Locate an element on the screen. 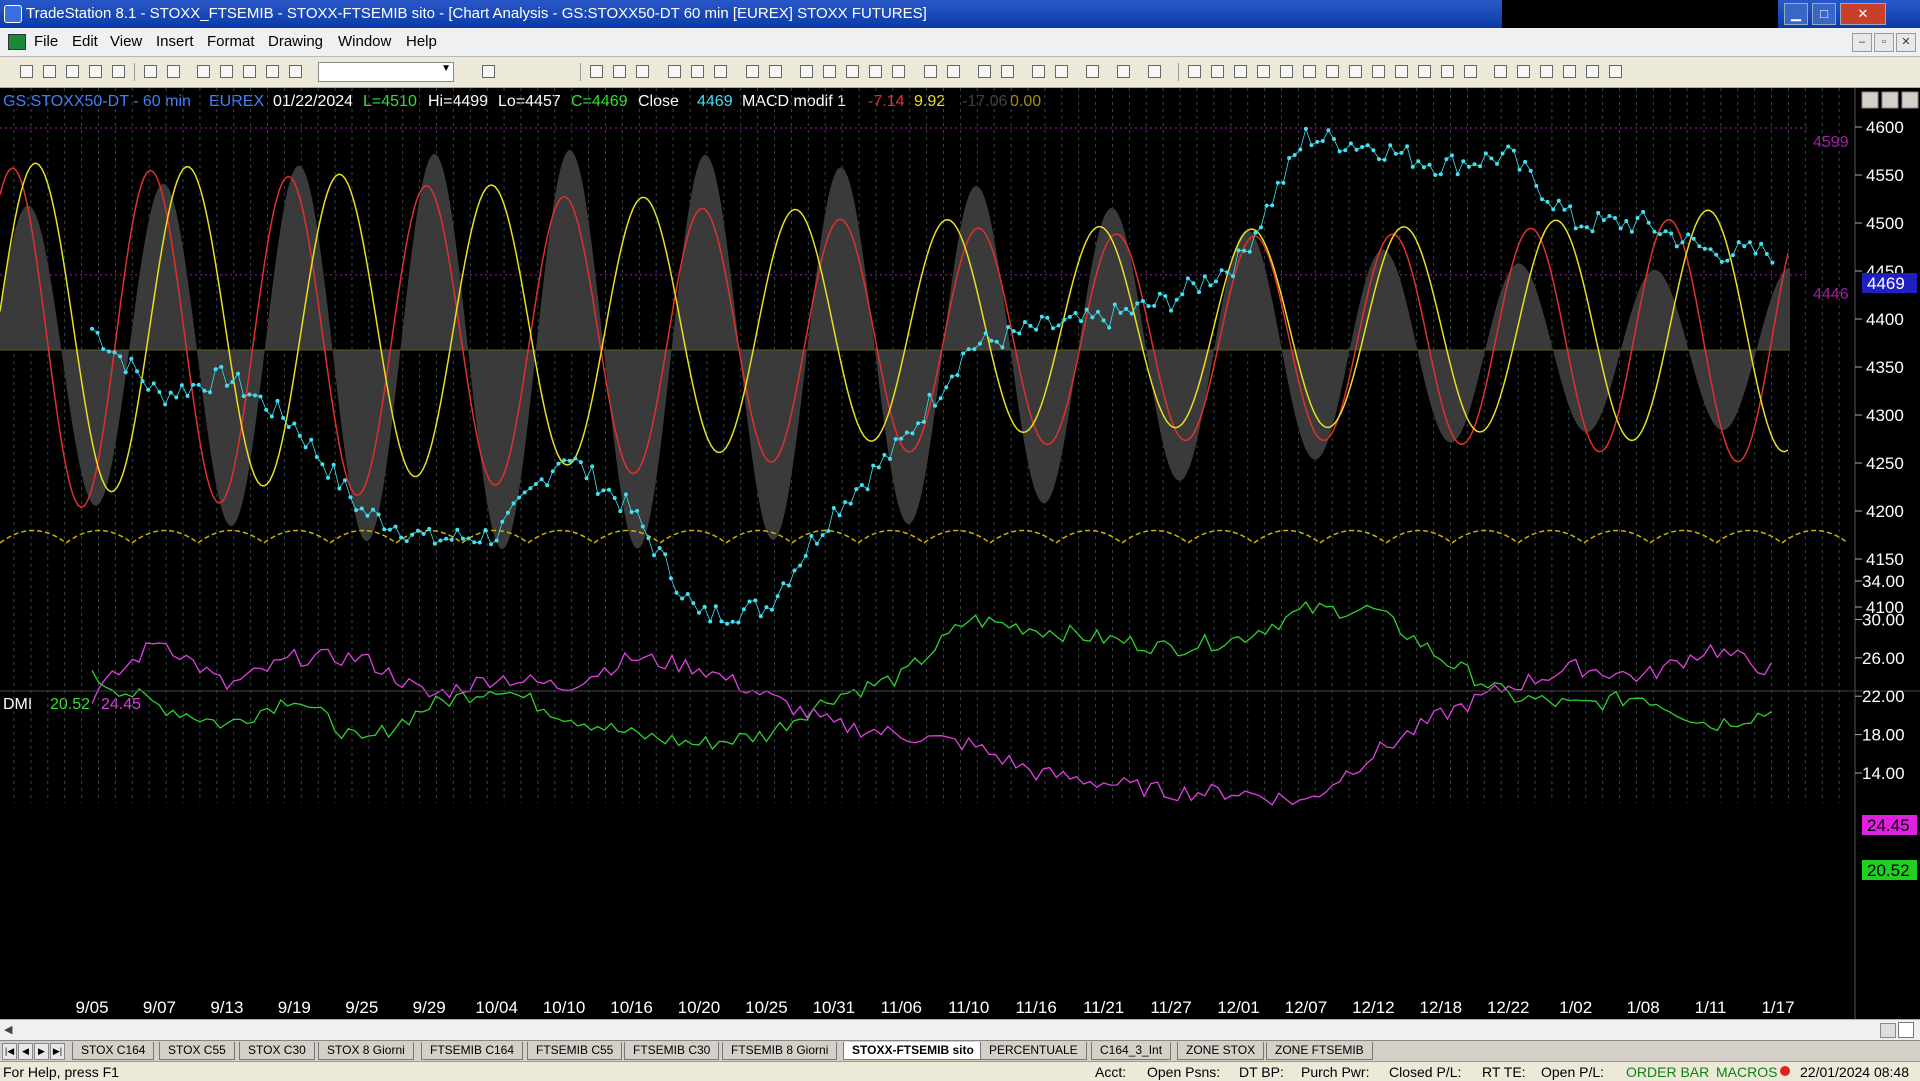 The image size is (1920, 1081). tab-percentuale: PERCENTUALE is located at coordinates (1033, 1051).